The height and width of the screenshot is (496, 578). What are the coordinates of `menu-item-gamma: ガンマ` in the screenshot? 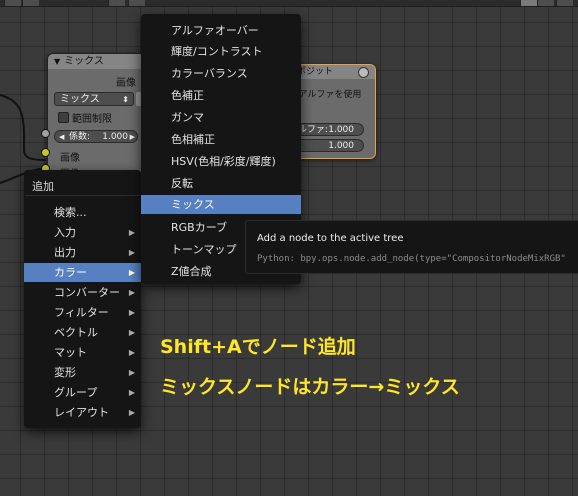 It's located at (221, 117).